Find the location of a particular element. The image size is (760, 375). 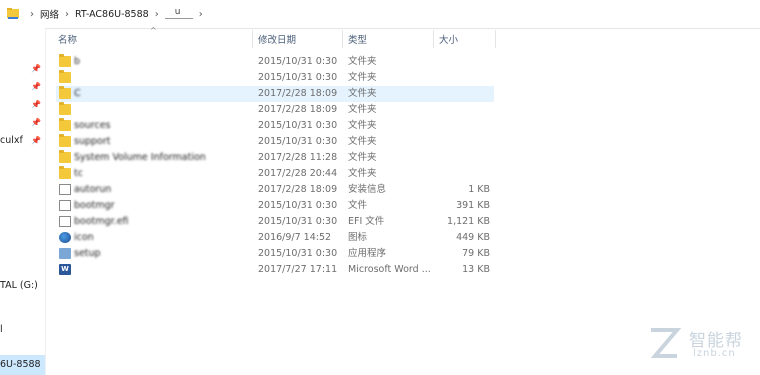

file-size: 1,121 KB is located at coordinates (468, 221).